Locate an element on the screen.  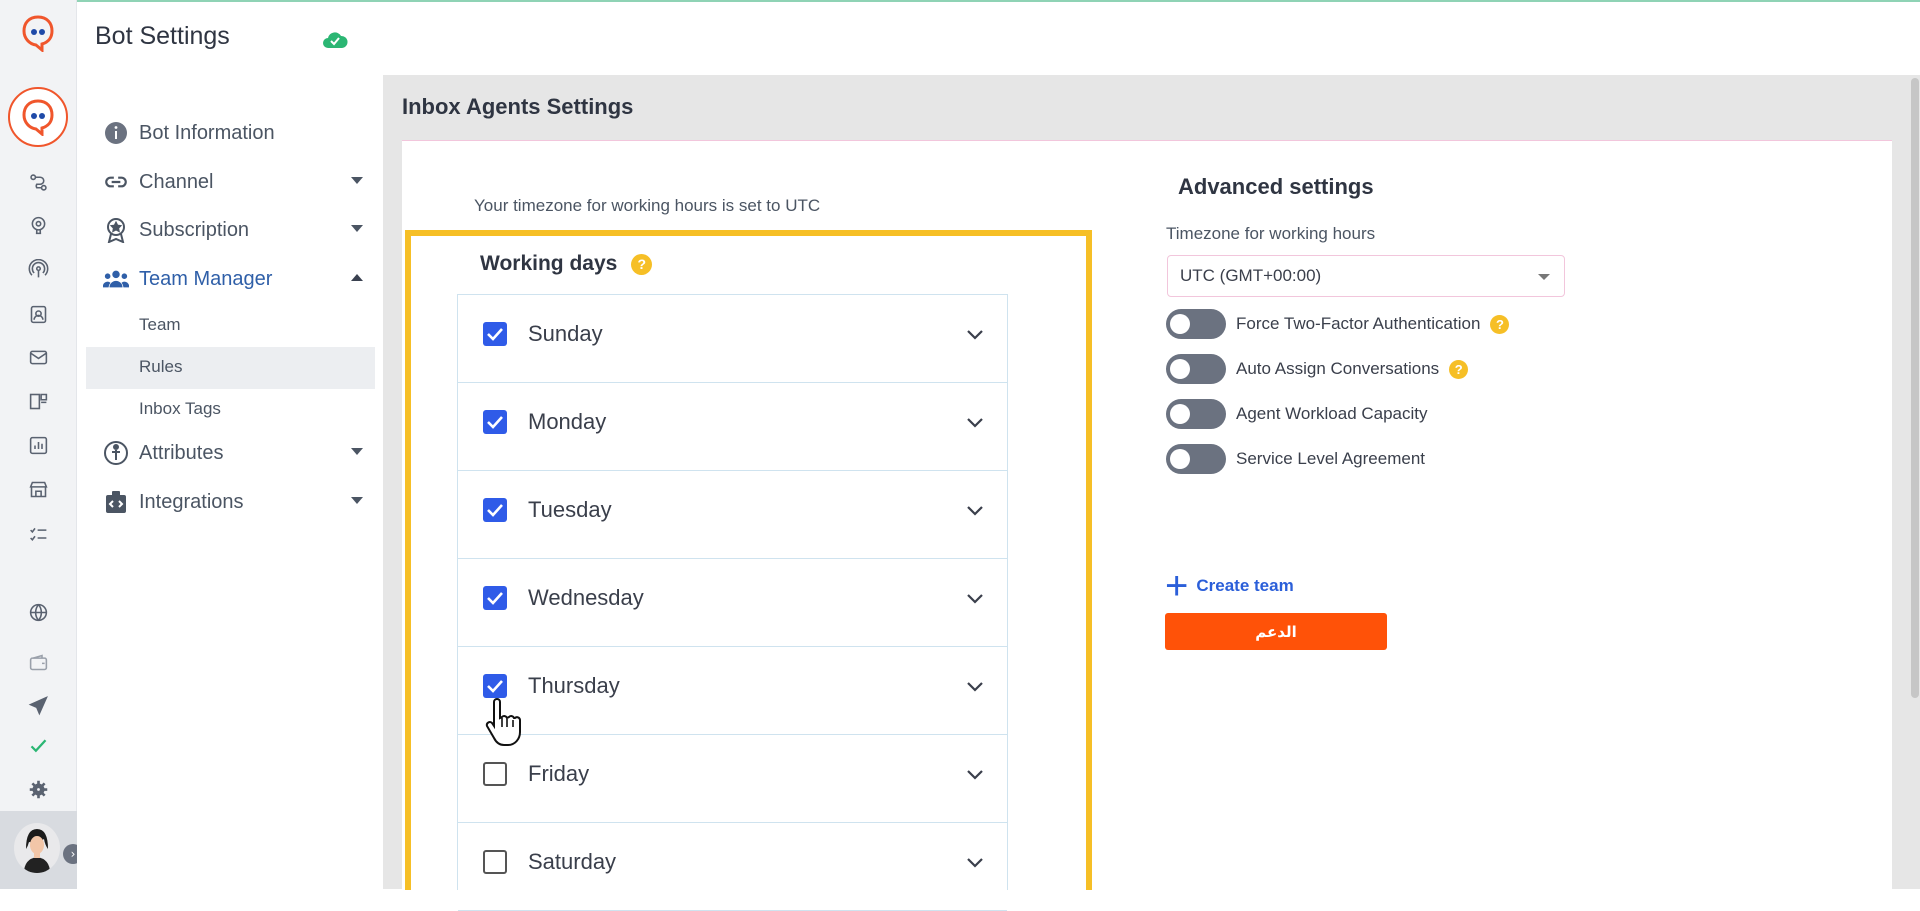
contacts-icon is located at coordinates (38, 314).